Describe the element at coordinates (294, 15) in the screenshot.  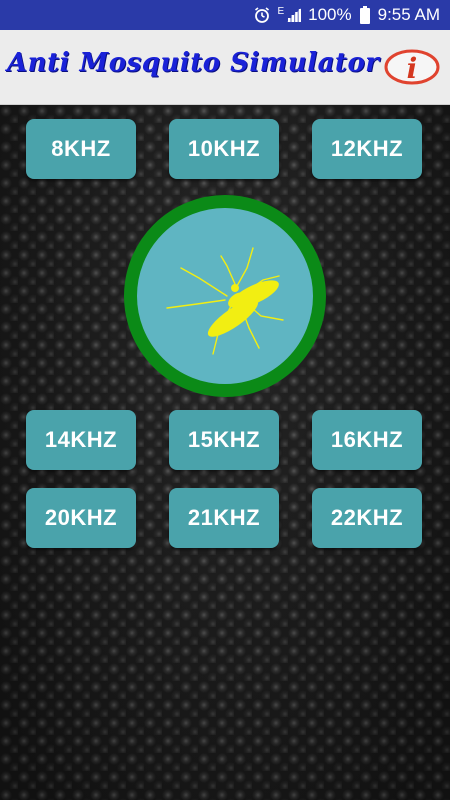
I see `signal-icon` at that location.